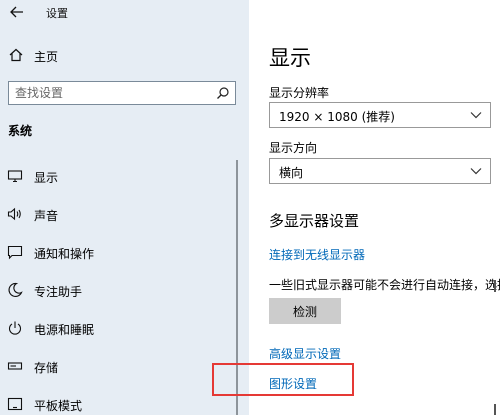 The image size is (500, 415). What do you see at coordinates (58, 292) in the screenshot?
I see `sidebar-item-label: 专注助手` at bounding box center [58, 292].